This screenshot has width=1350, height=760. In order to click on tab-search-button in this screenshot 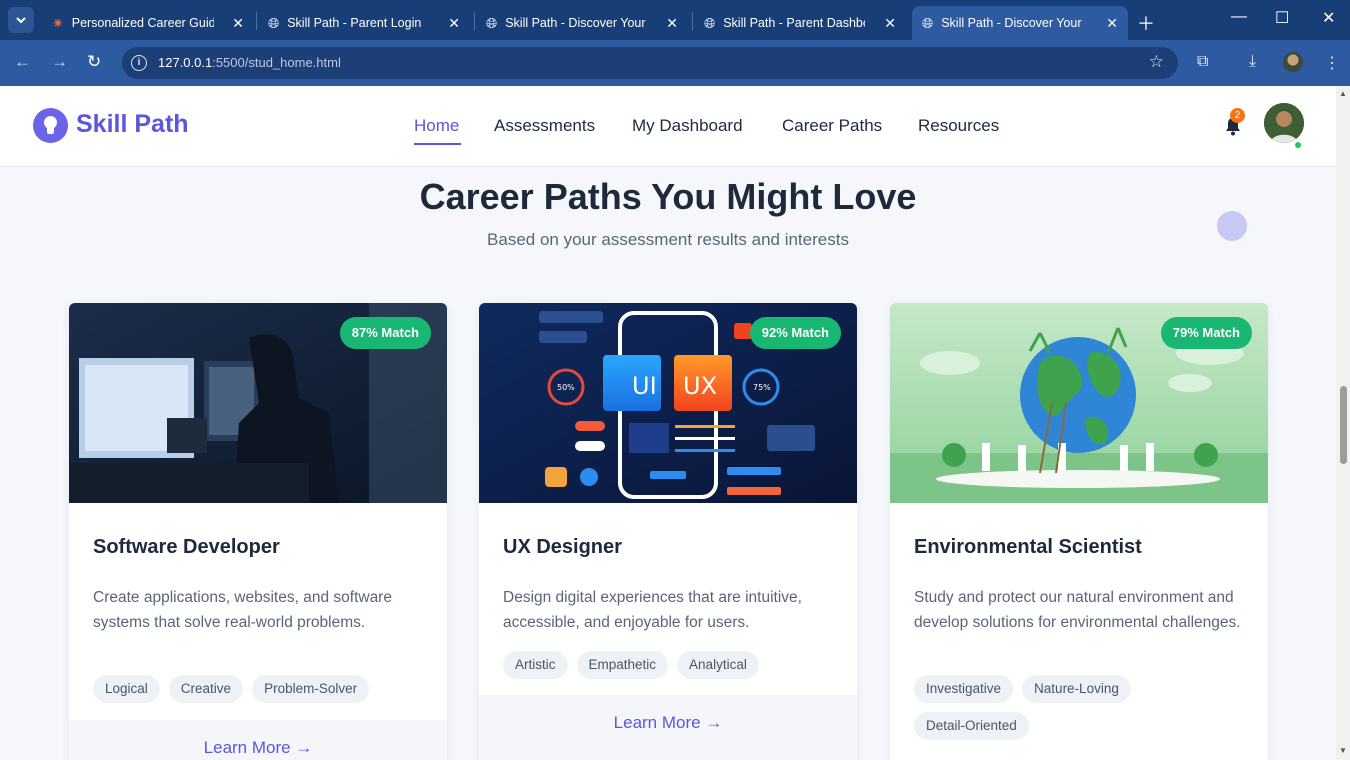, I will do `click(21, 20)`.